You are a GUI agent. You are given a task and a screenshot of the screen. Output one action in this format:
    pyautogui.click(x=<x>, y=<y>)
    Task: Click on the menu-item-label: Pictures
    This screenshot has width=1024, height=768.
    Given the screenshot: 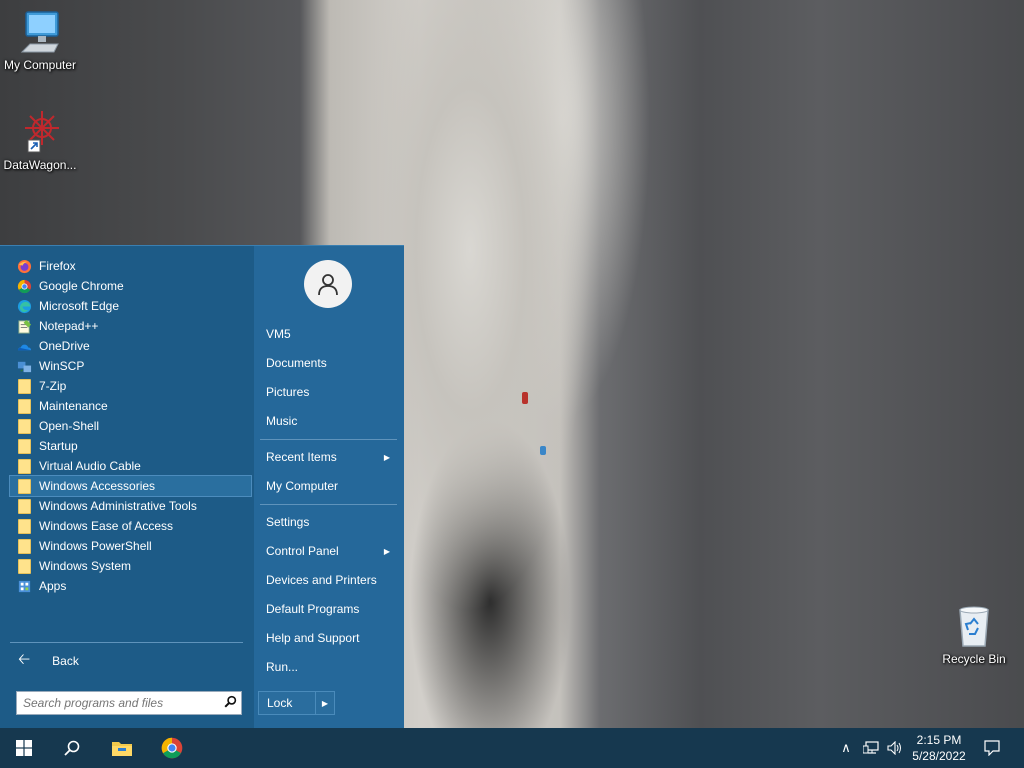 What is the action you would take?
    pyautogui.click(x=288, y=392)
    